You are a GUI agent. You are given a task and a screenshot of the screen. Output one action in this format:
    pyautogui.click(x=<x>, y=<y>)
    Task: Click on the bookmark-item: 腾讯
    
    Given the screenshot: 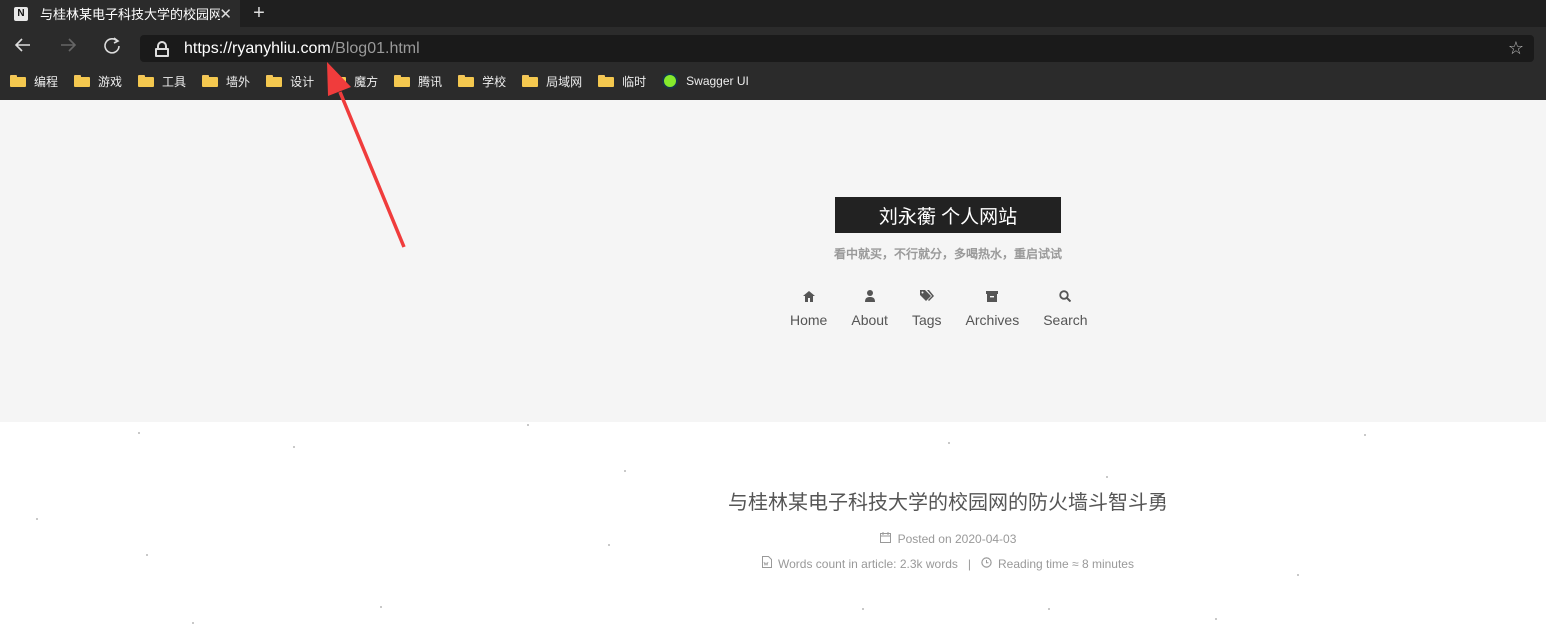 What is the action you would take?
    pyautogui.click(x=418, y=81)
    